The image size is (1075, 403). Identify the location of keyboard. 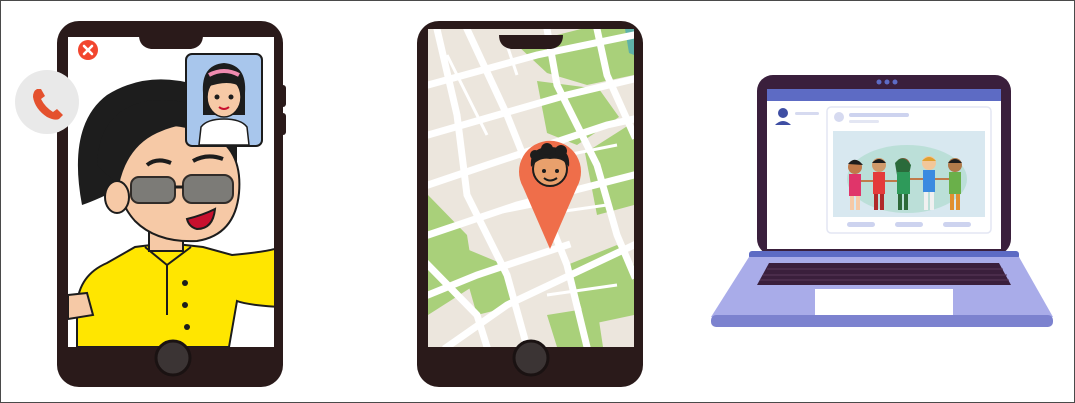
(884, 274).